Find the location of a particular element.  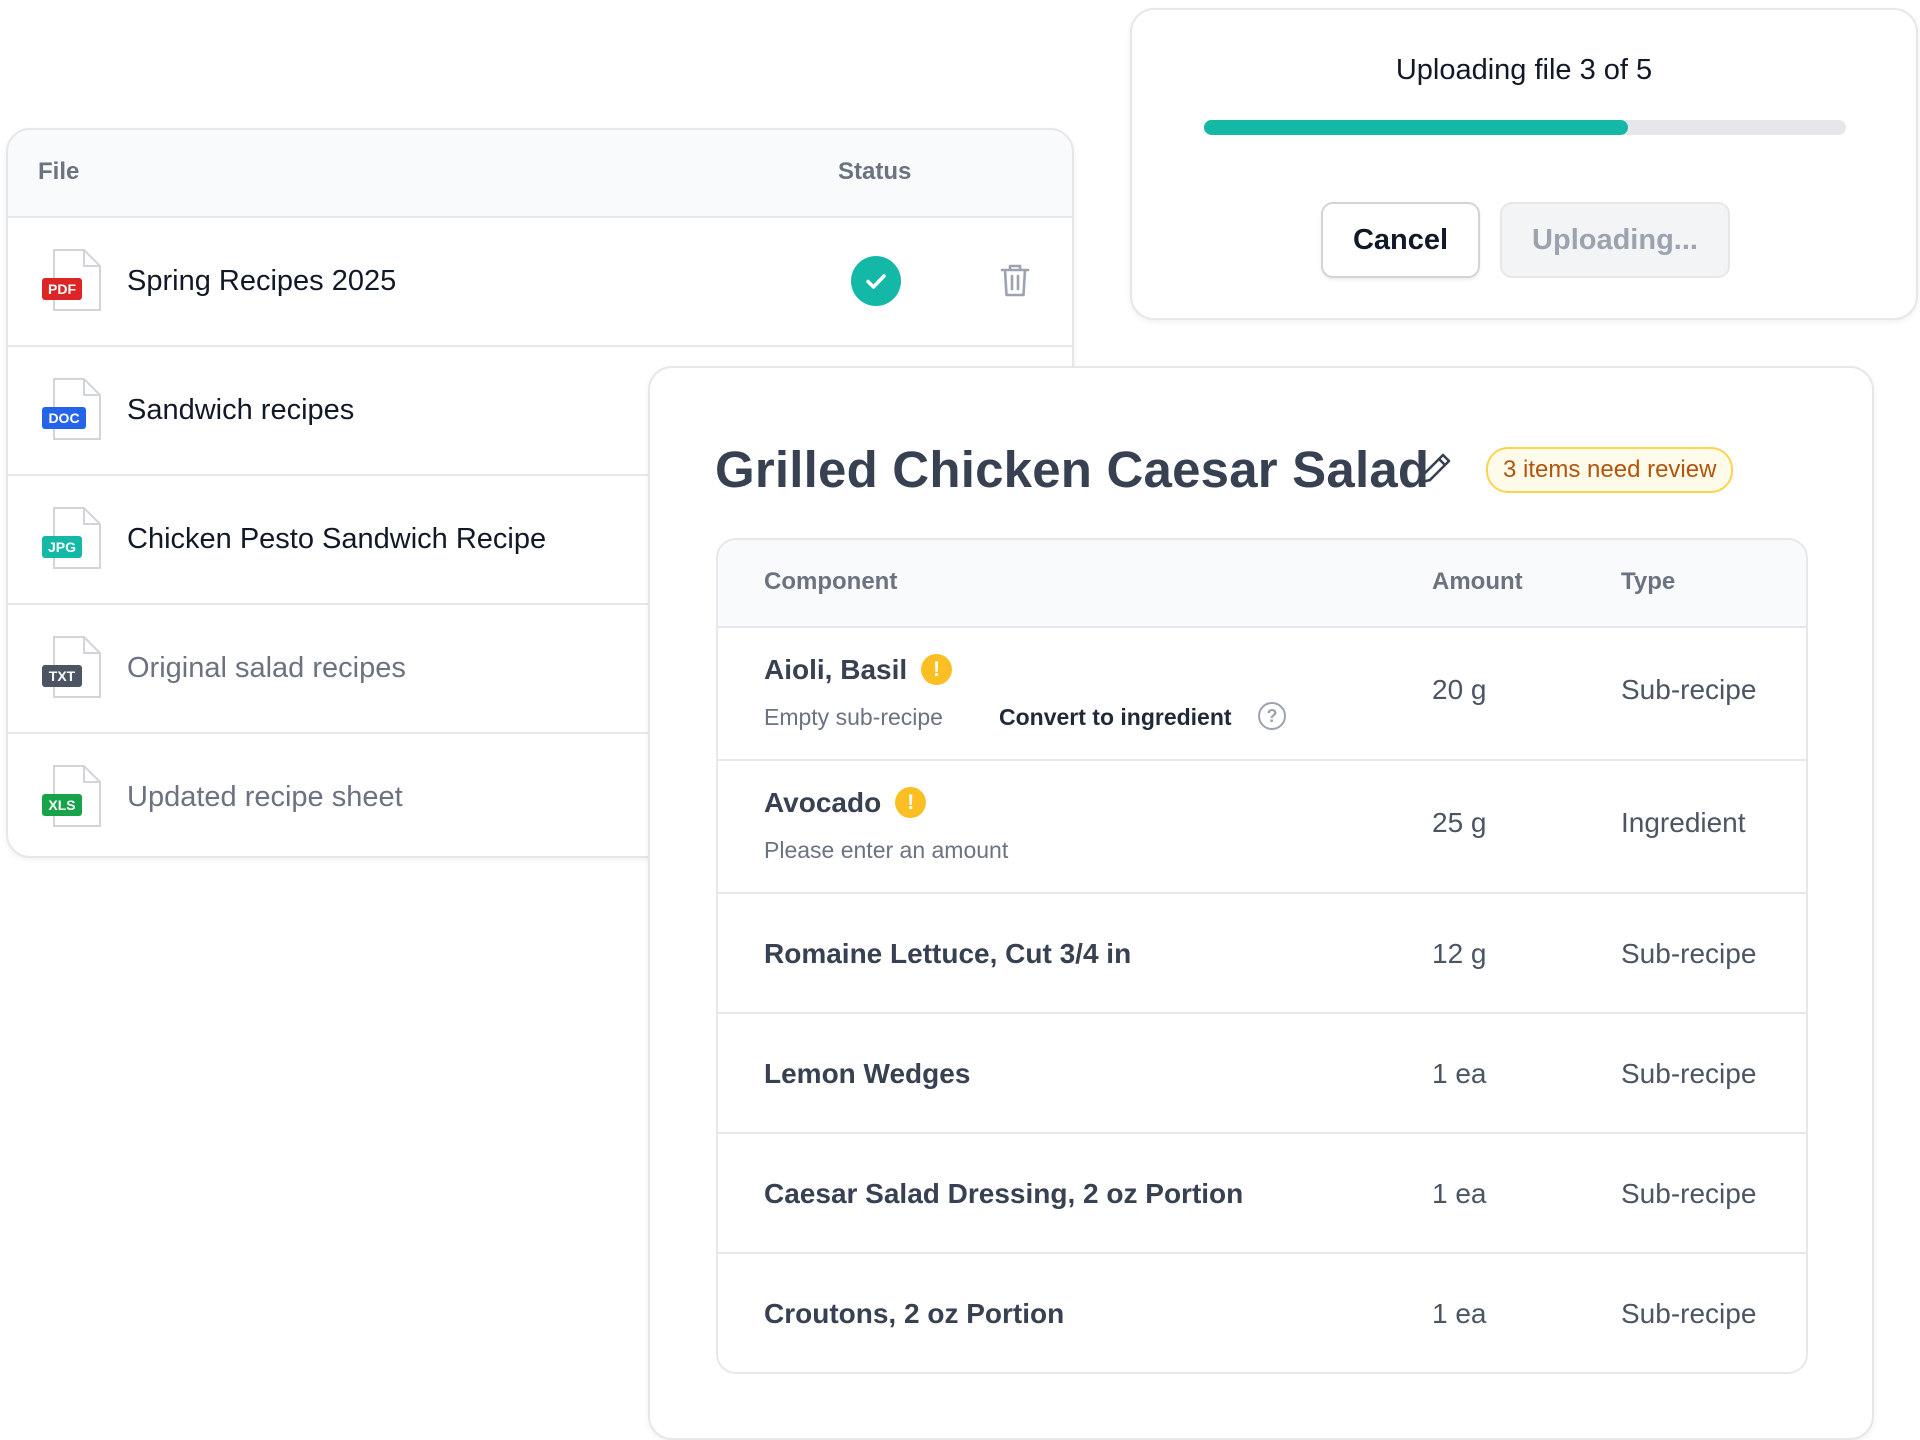

status-column-header: Status is located at coordinates (875, 171).